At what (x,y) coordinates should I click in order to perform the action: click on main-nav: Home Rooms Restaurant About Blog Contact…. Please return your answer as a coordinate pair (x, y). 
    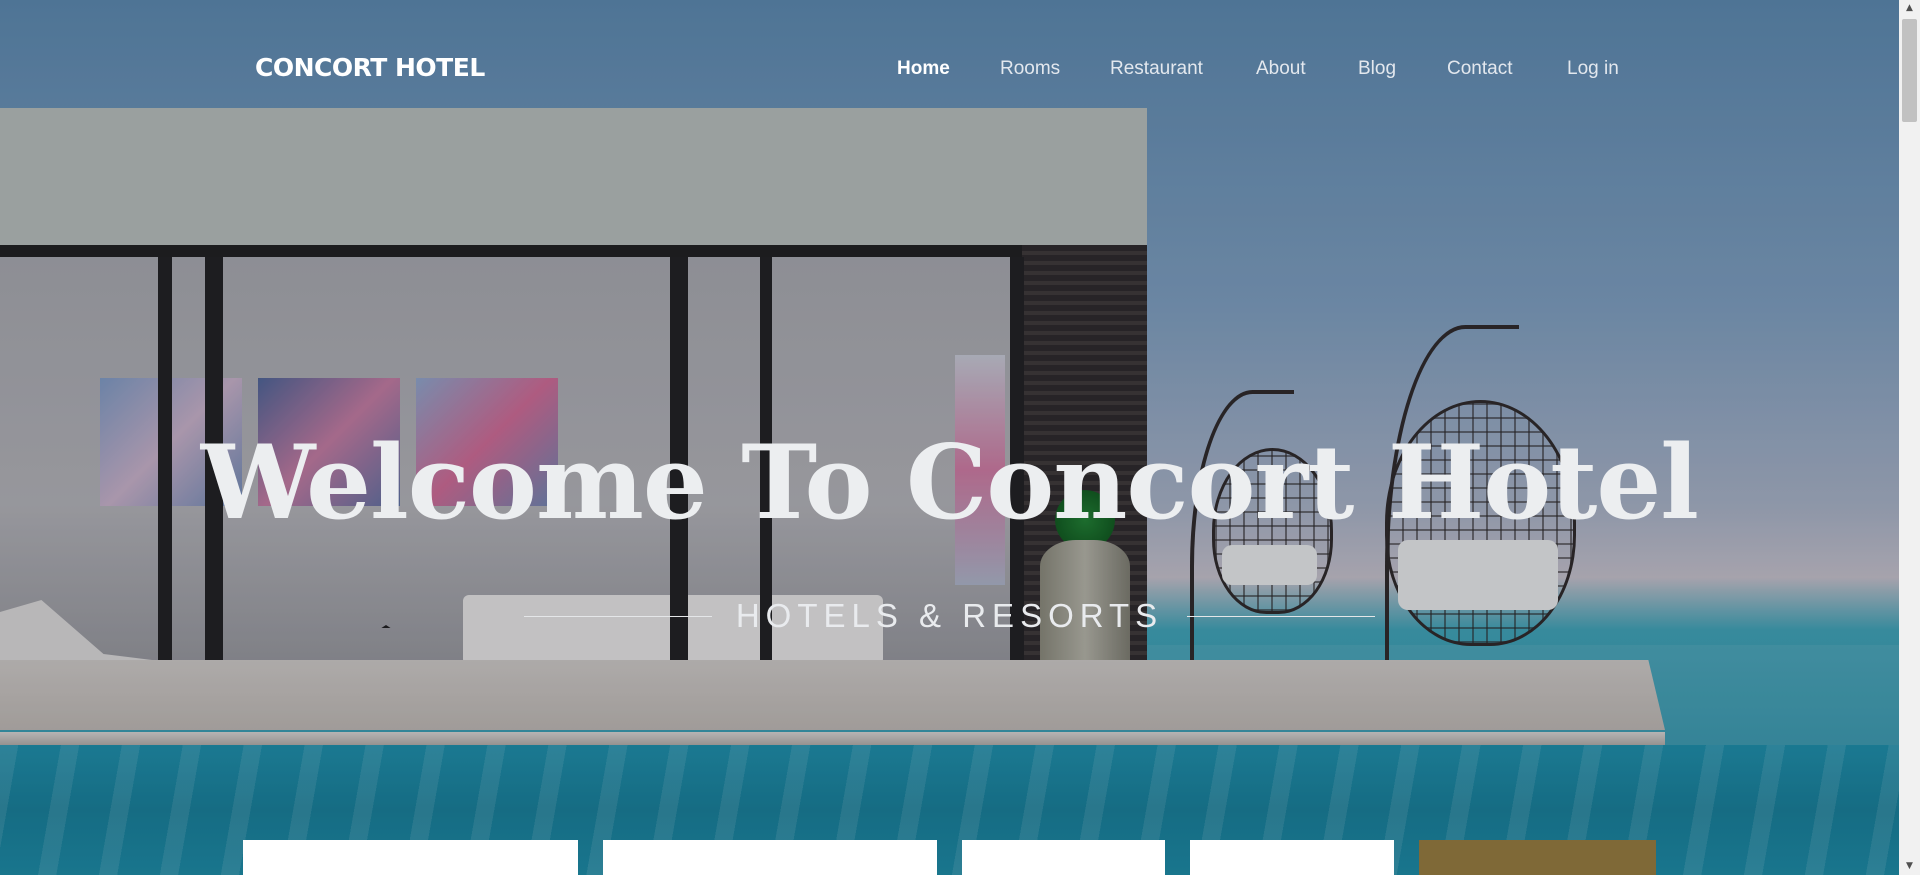
    Looking at the image, I should click on (949, 70).